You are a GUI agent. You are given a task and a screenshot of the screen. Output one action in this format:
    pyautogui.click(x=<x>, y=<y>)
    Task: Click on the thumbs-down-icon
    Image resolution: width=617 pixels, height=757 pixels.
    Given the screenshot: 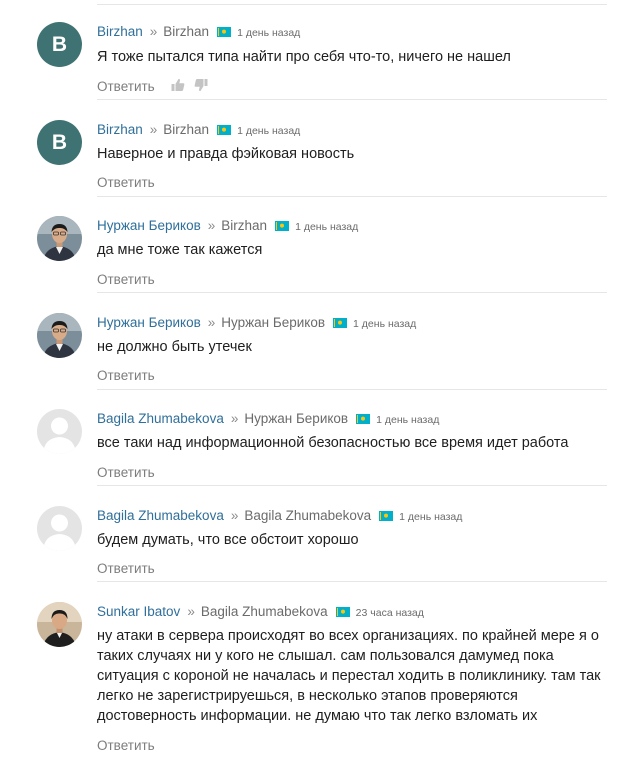 What is the action you would take?
    pyautogui.click(x=201, y=85)
    